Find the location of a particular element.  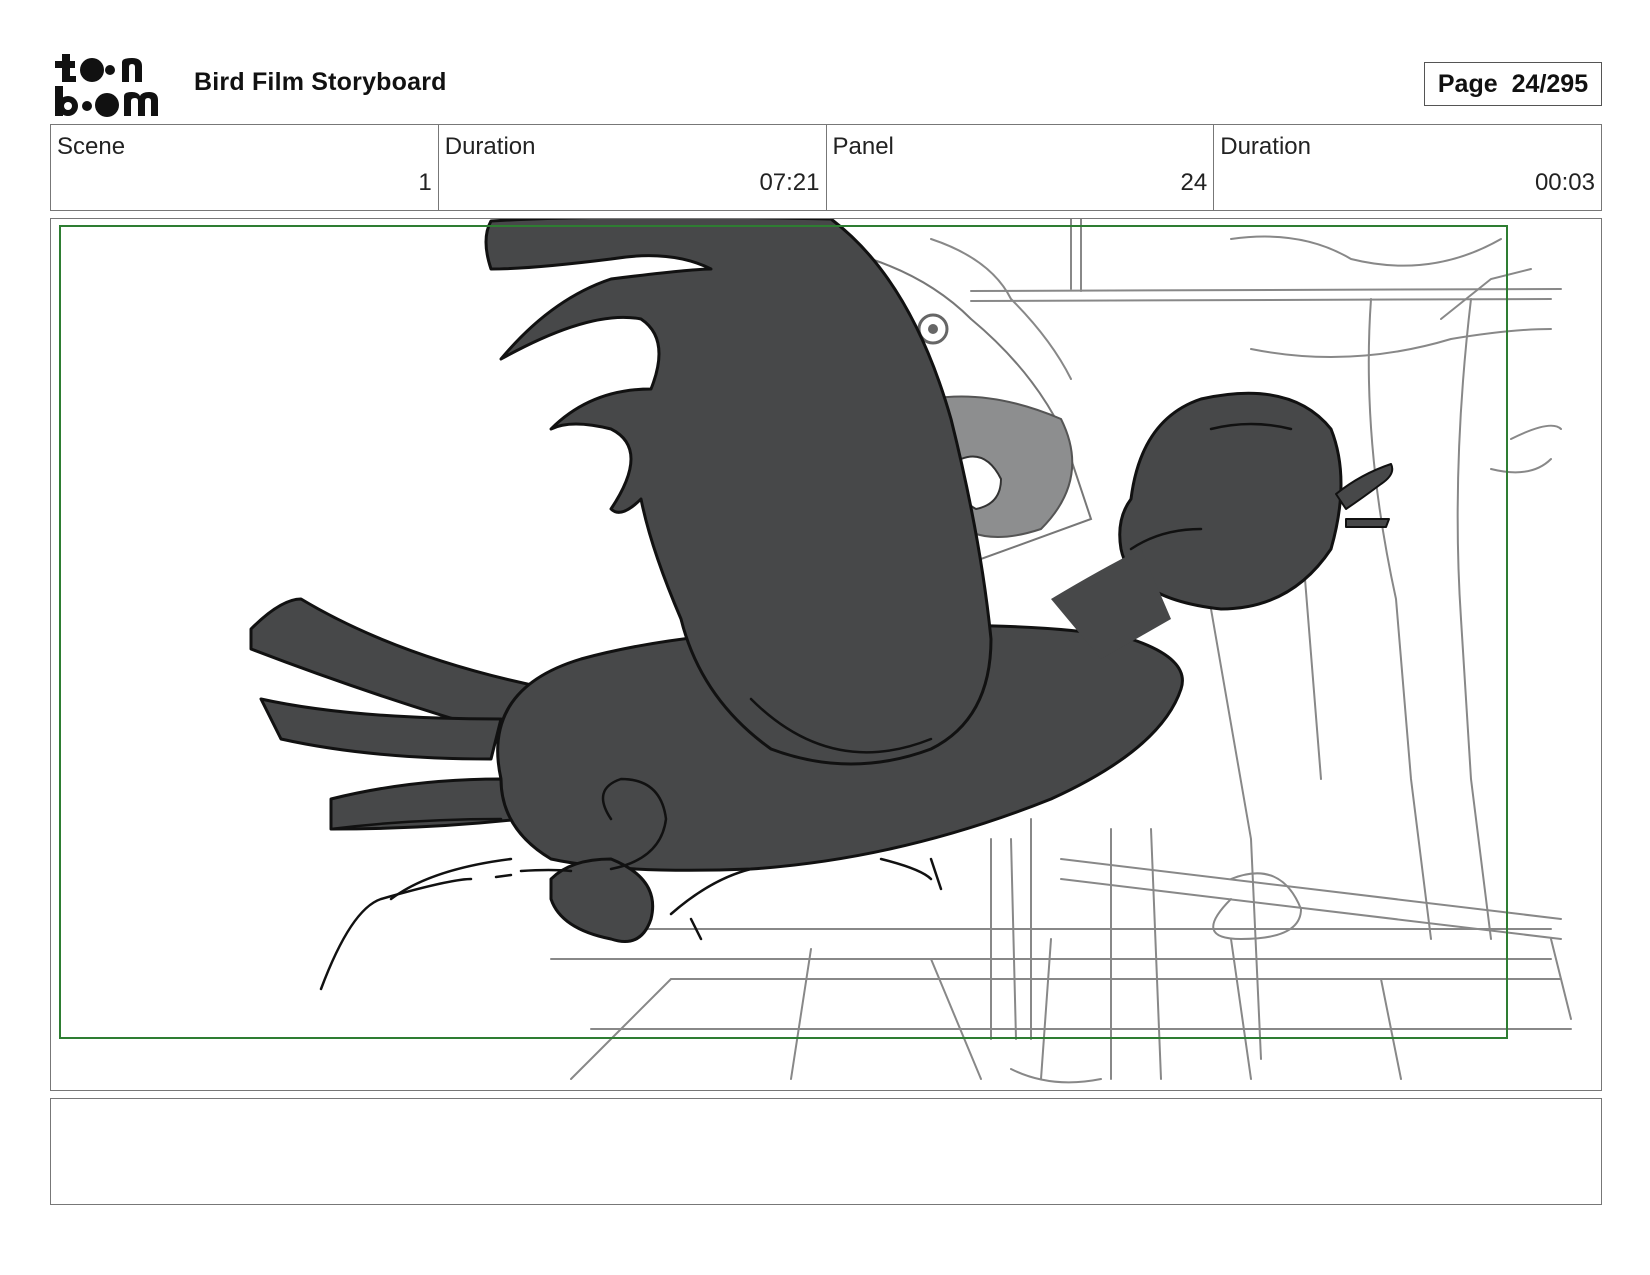

scene-duration-value: 07:21 is located at coordinates (789, 182).